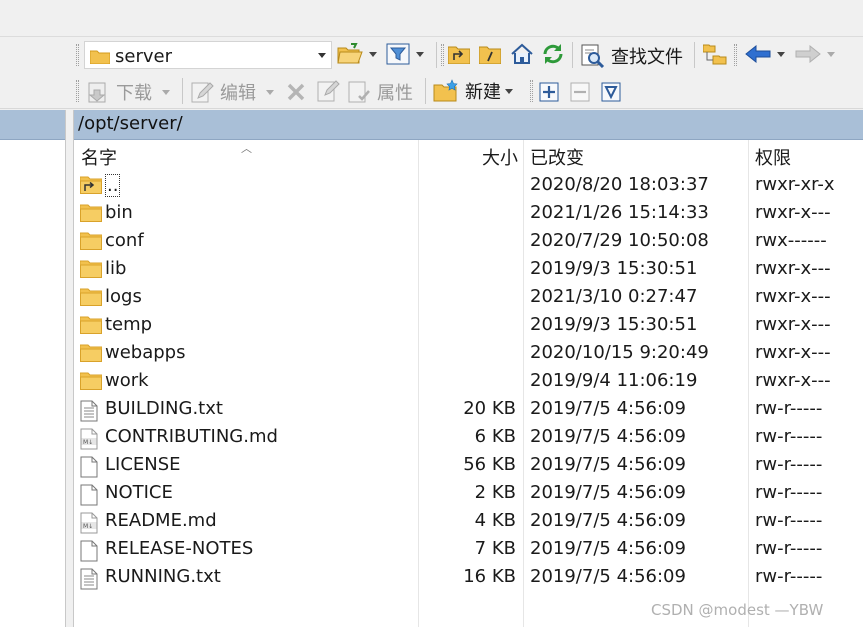  I want to click on column-header-name: 名字, so click(99, 157).